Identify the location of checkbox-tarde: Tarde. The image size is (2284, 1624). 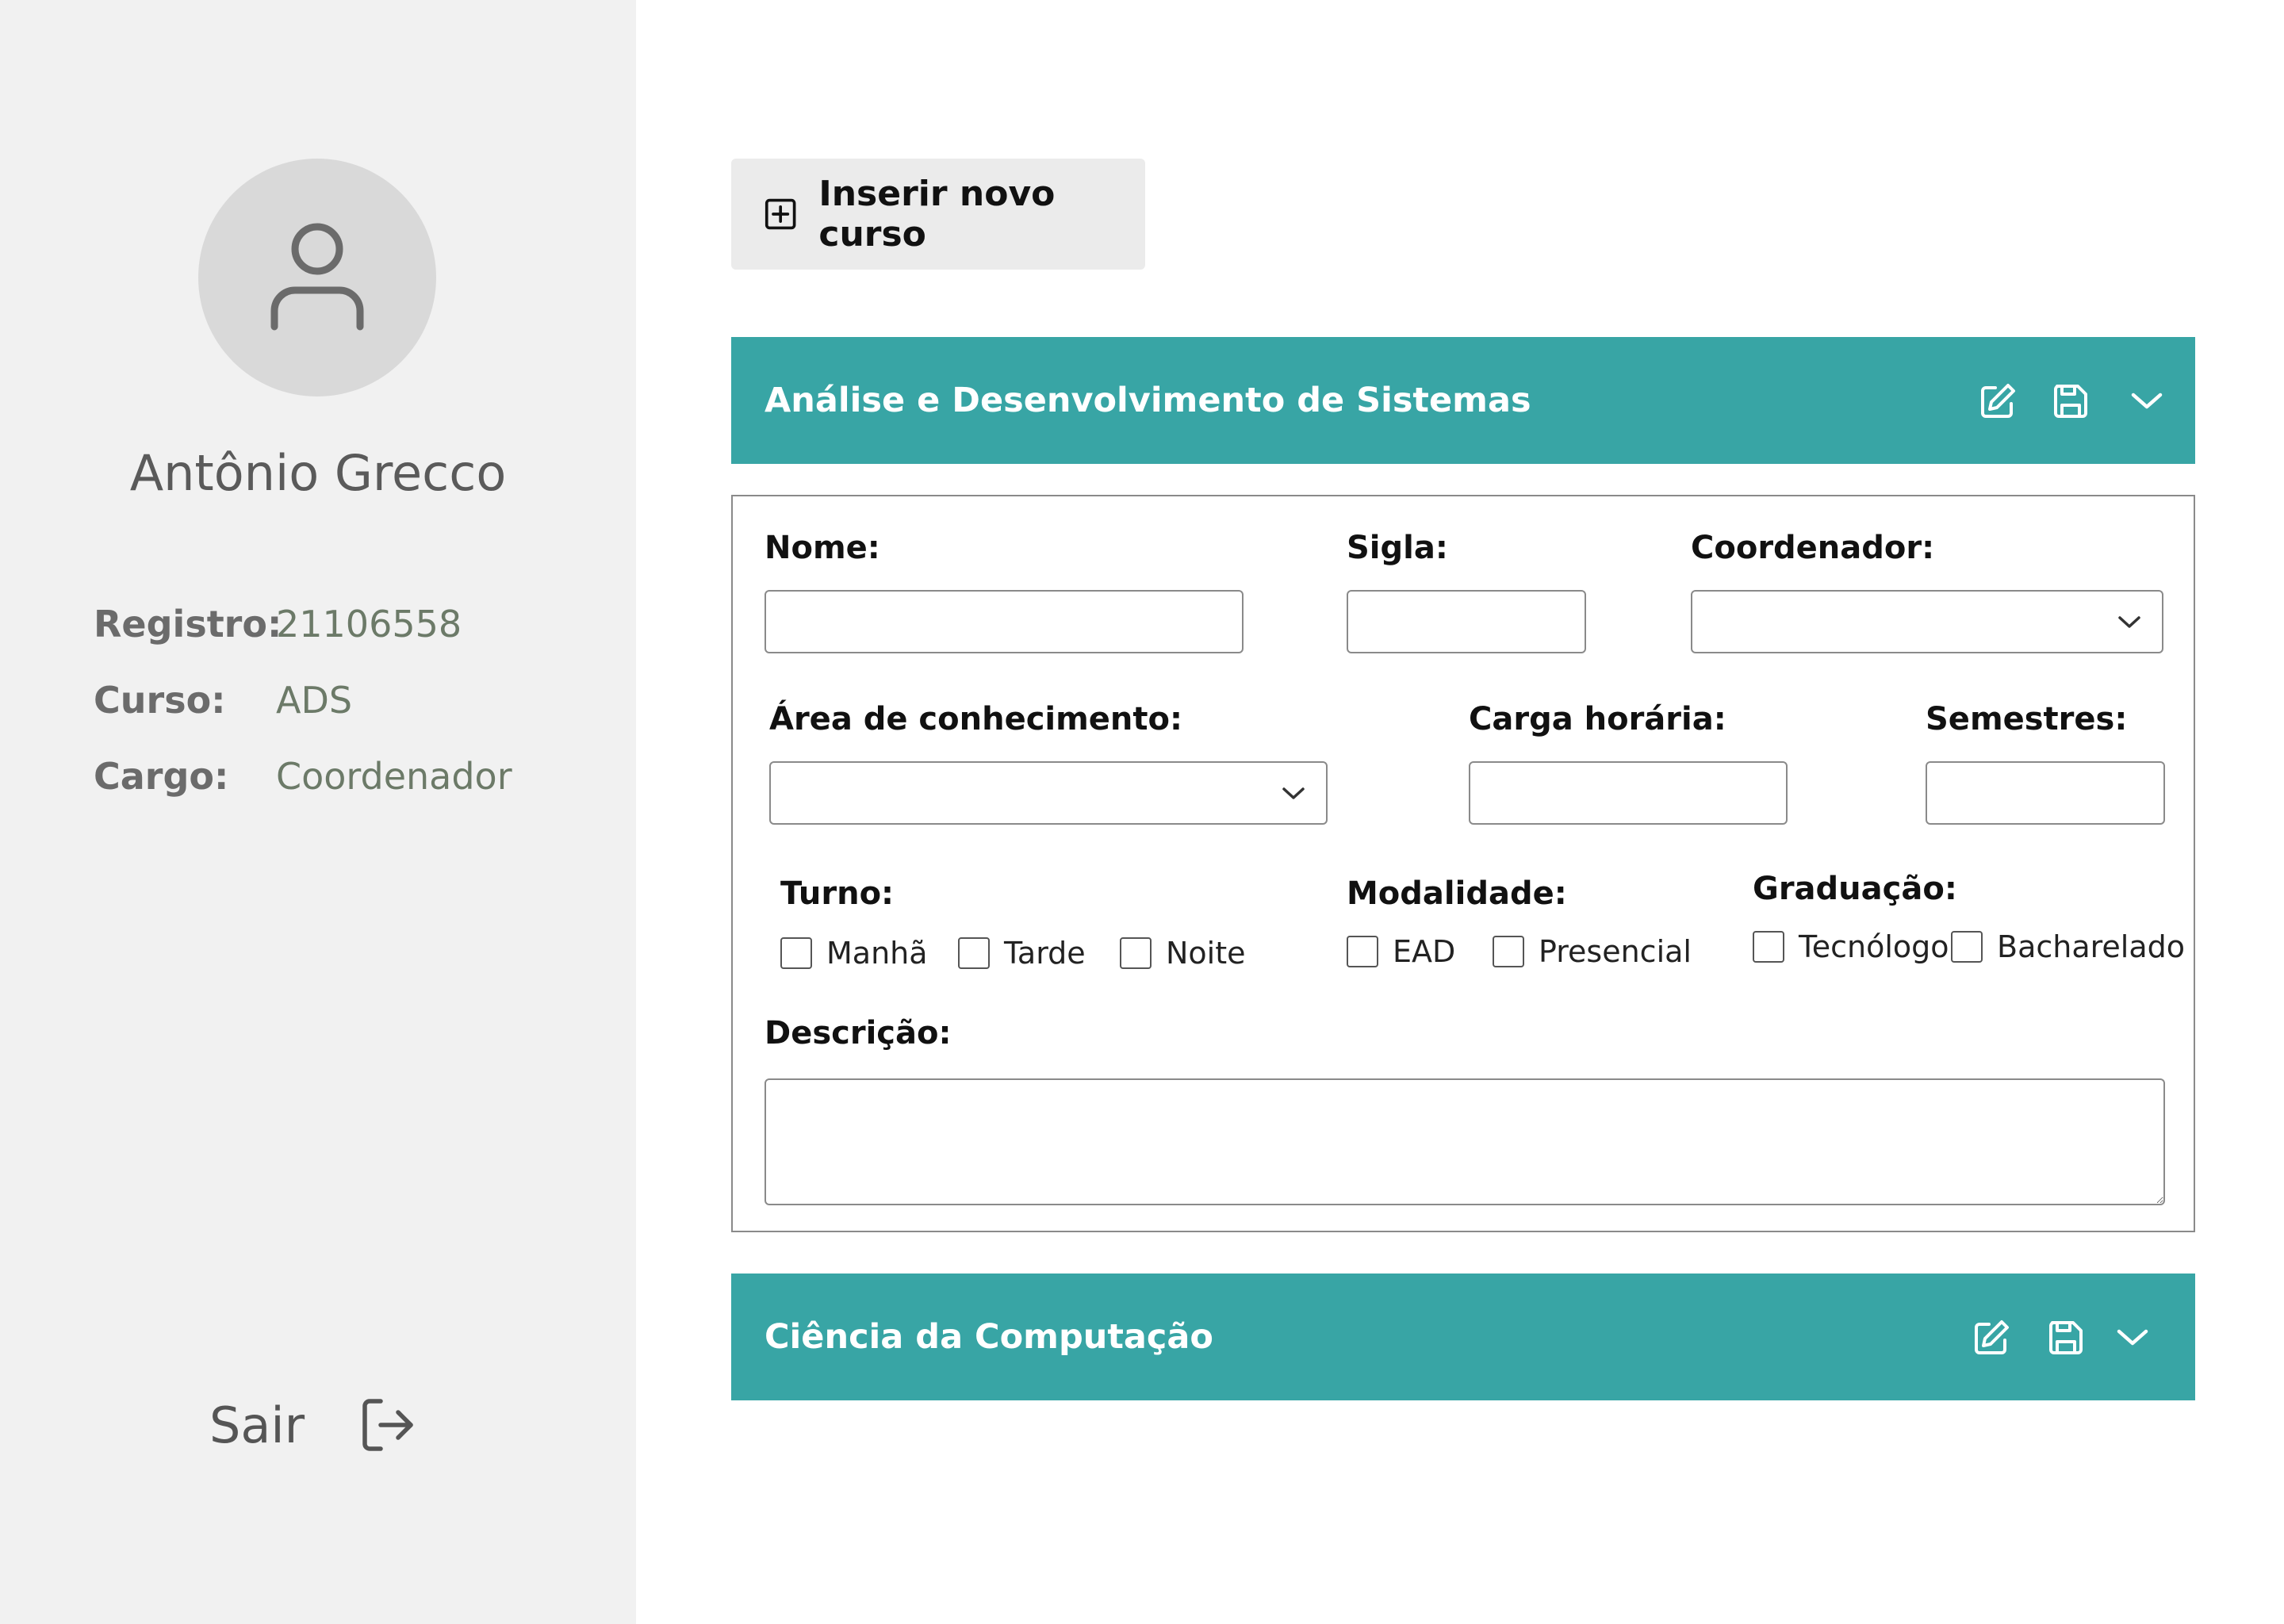
(1022, 953).